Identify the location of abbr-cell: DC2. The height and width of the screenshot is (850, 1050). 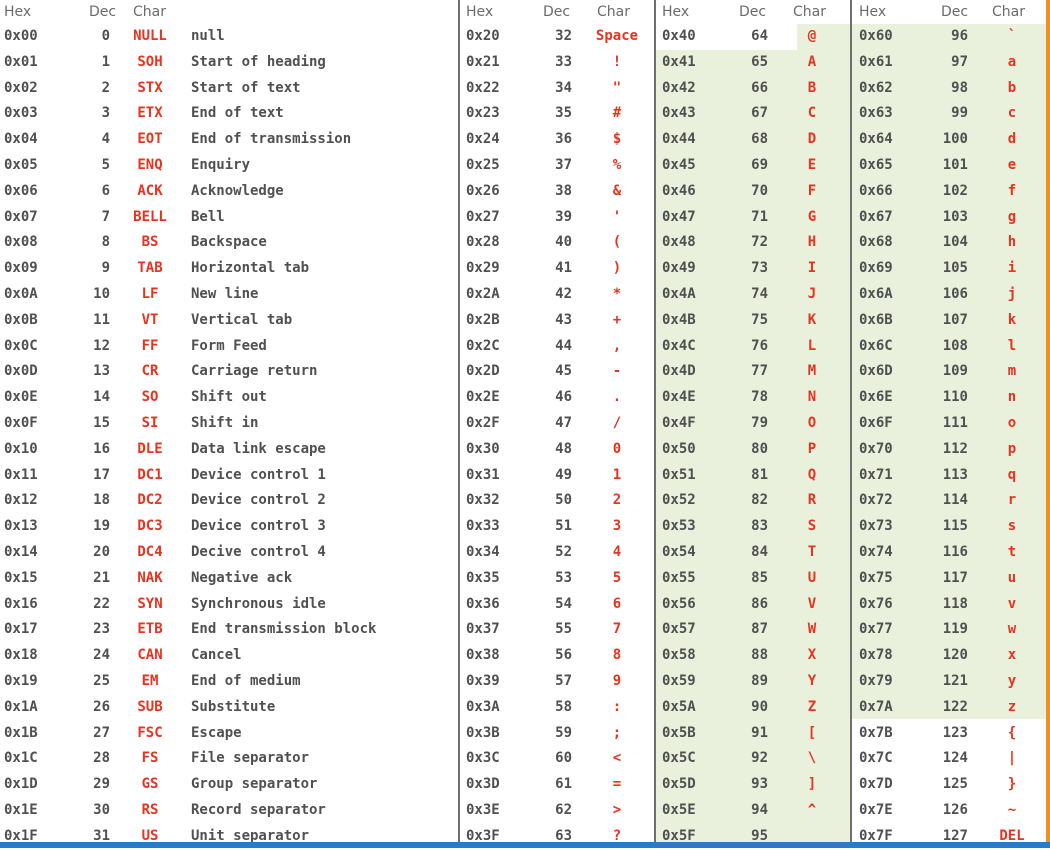
(150, 500).